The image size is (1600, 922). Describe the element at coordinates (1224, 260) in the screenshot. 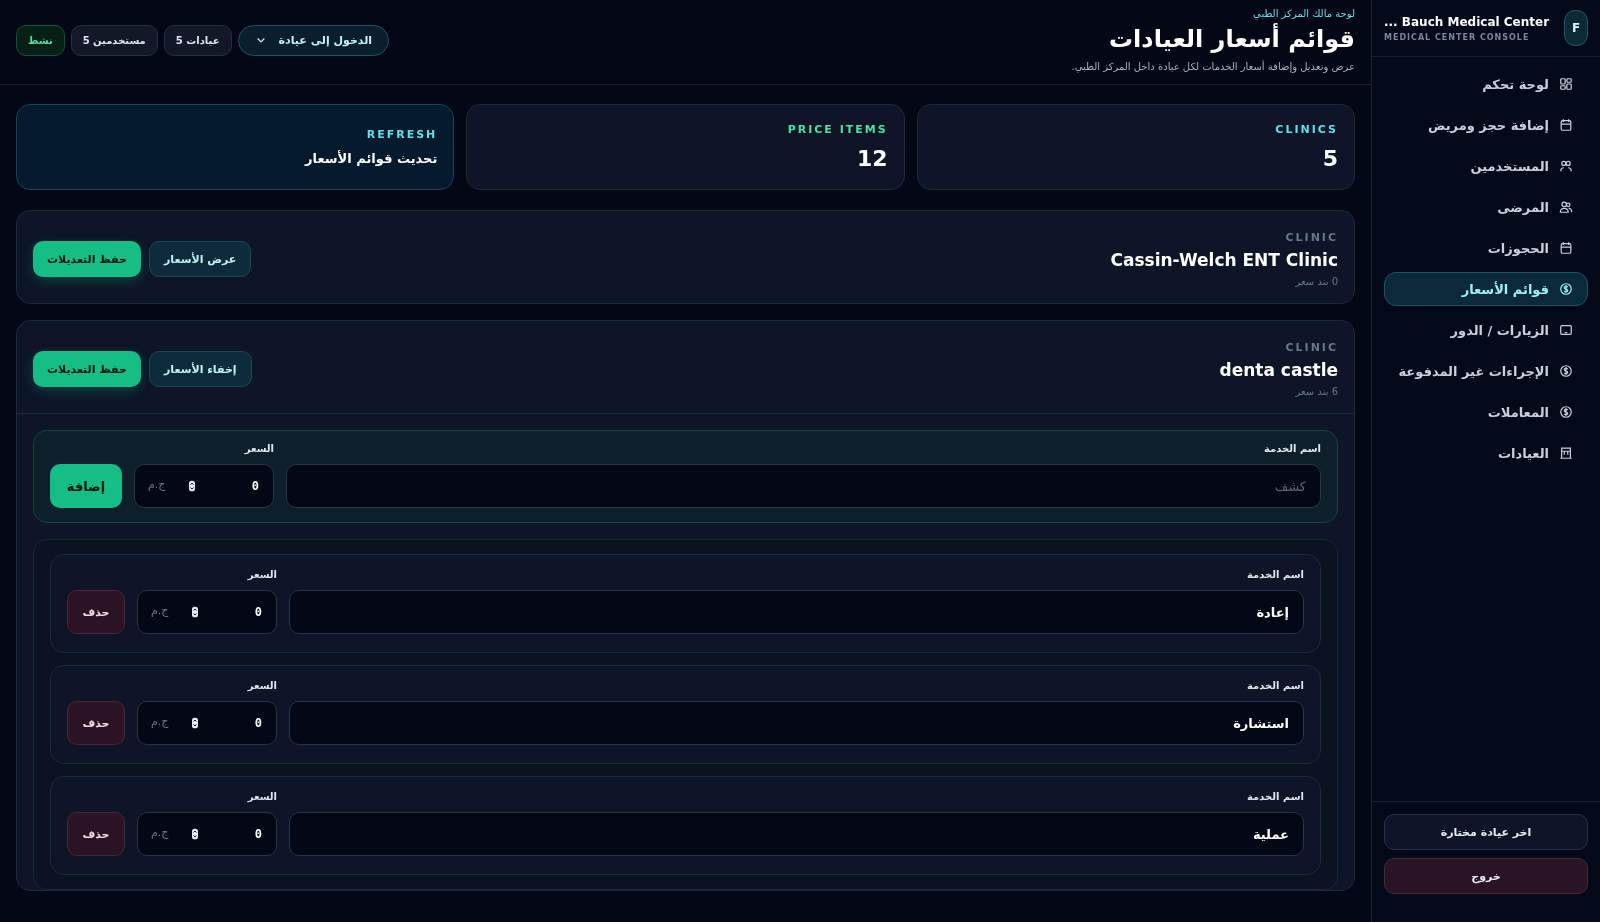

I see `clinic-name: Cassin-Welch ENT Clinic` at that location.